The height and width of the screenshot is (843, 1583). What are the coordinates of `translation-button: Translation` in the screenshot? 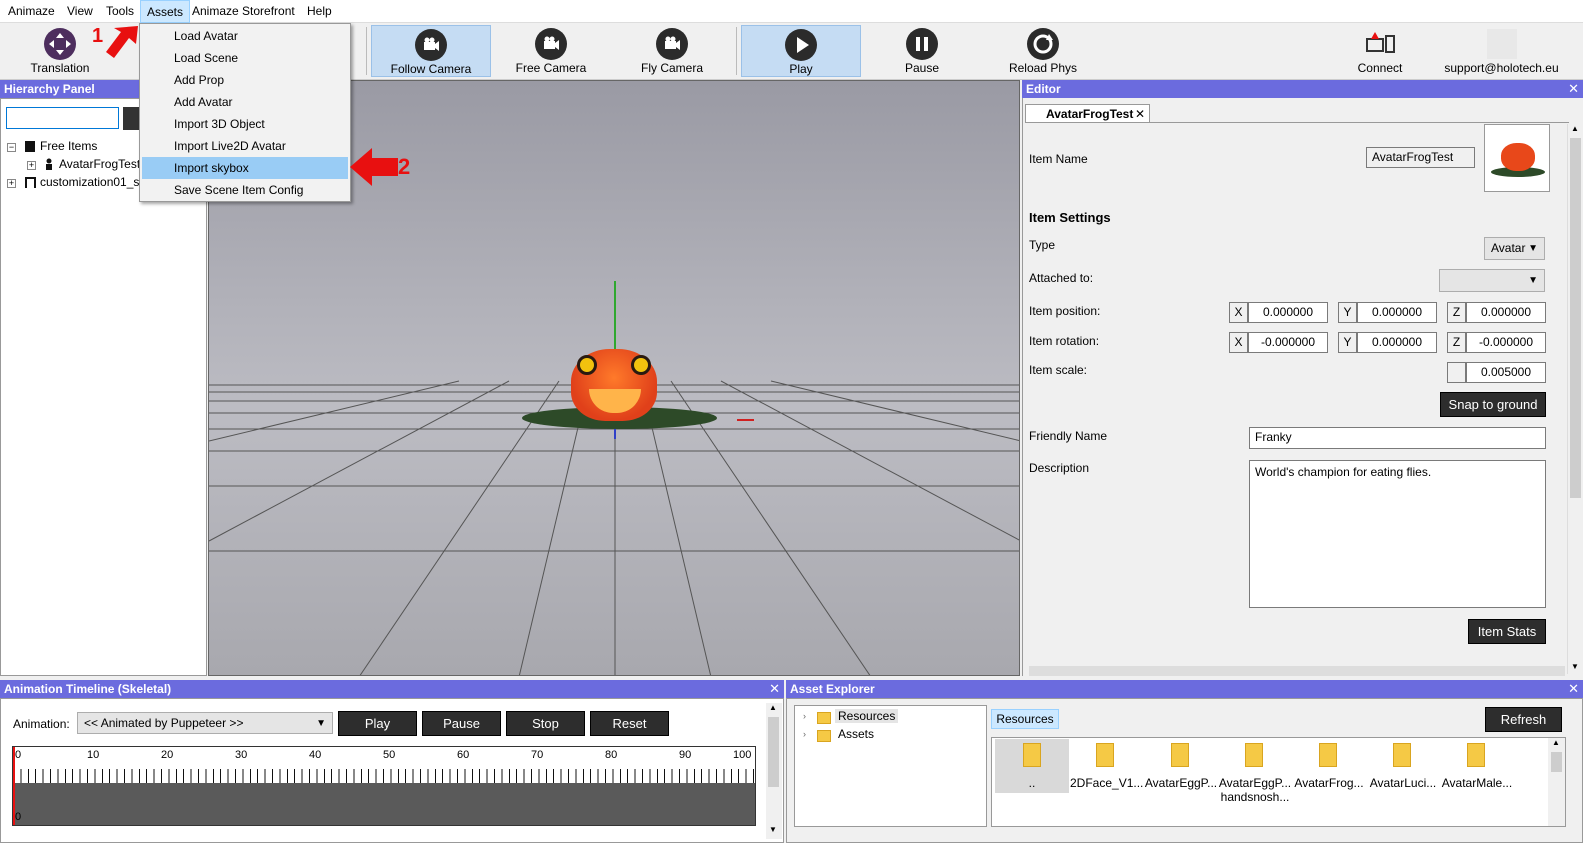 It's located at (60, 51).